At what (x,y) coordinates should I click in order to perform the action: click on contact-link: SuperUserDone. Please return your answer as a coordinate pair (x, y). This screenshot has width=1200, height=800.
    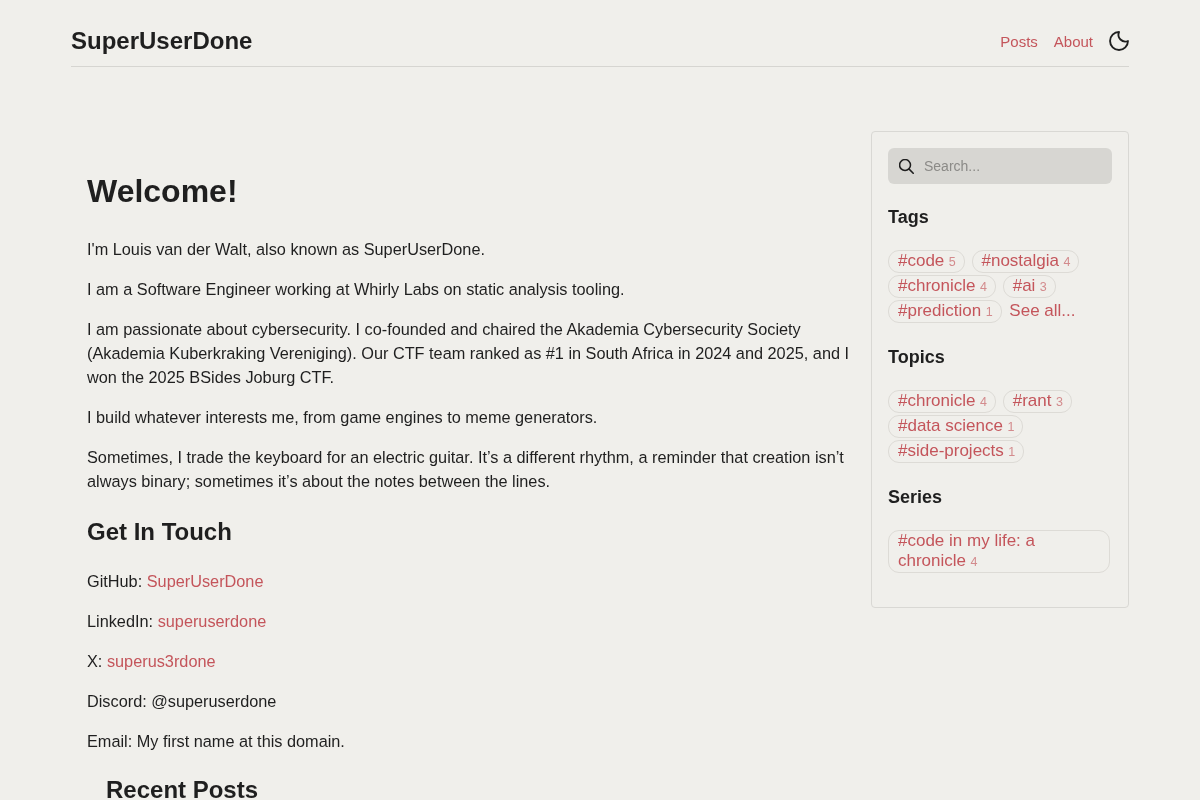
    Looking at the image, I should click on (205, 581).